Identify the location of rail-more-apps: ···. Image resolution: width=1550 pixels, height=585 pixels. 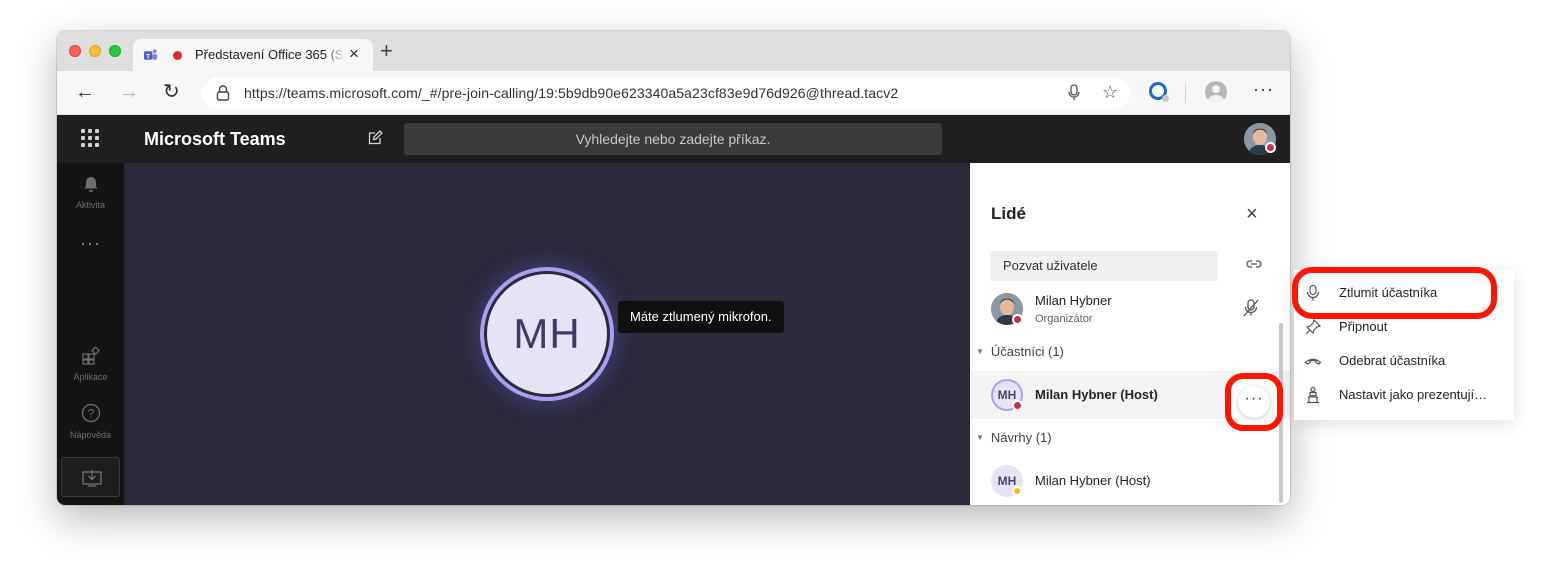
(90, 243).